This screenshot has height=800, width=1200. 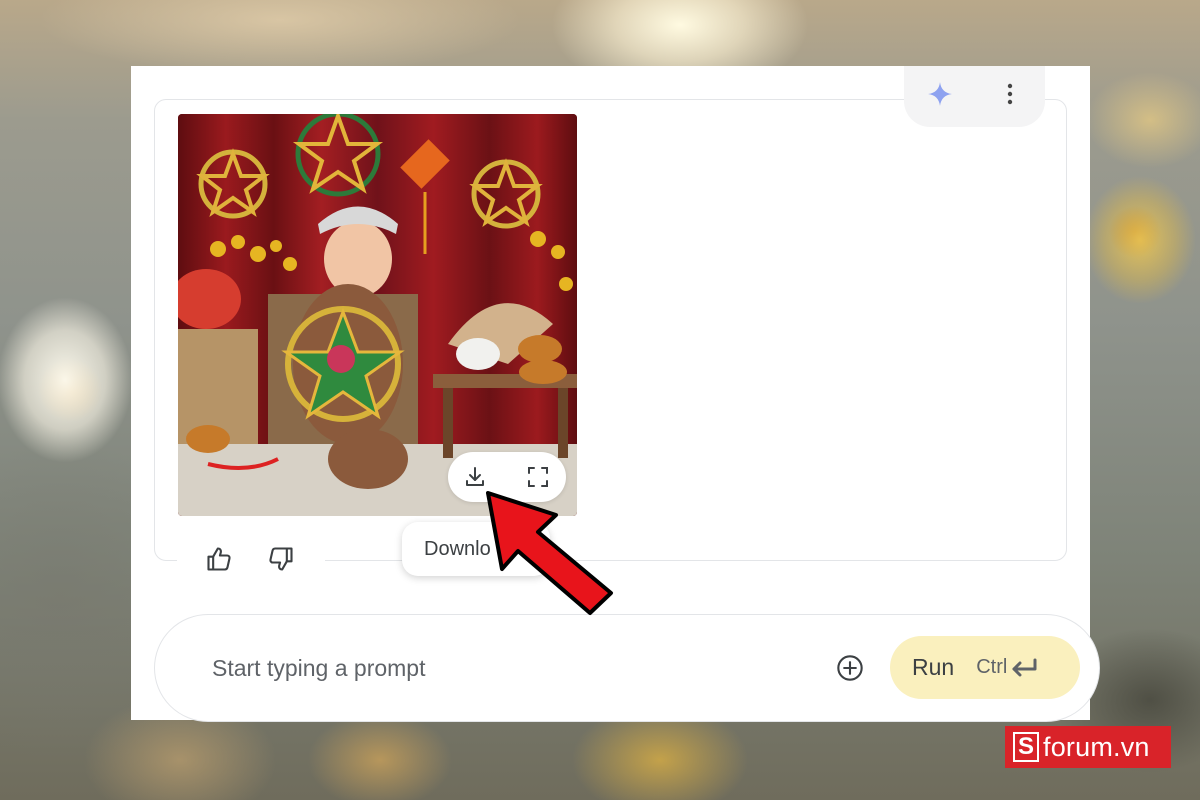 What do you see at coordinates (251, 557) in the screenshot?
I see `feedback-bar` at bounding box center [251, 557].